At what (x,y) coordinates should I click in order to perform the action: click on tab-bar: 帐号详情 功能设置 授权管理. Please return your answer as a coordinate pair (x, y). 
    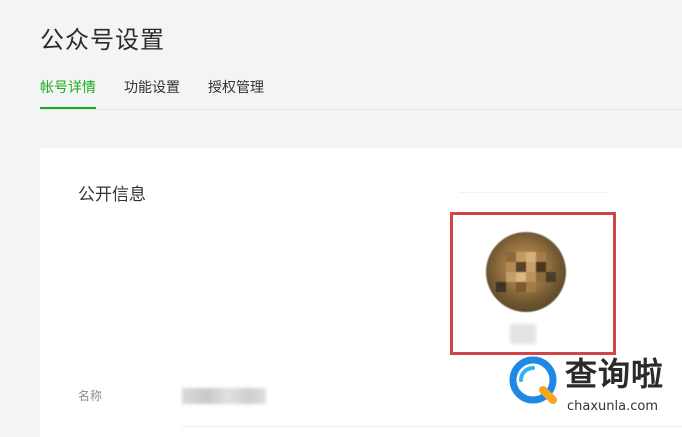
    Looking at the image, I should click on (361, 93).